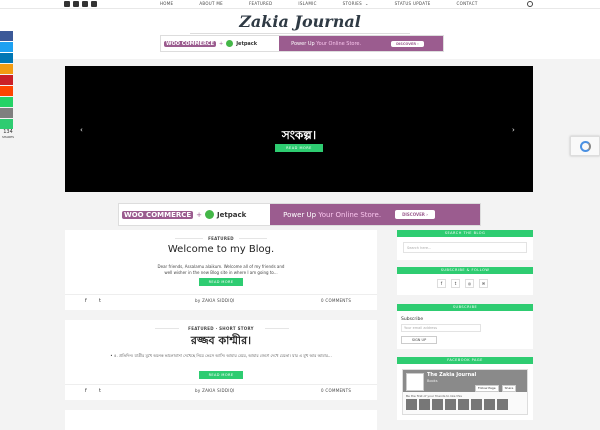  What do you see at coordinates (190, 43) in the screenshot?
I see `woocommerce-logo: WOO COMMERCE` at bounding box center [190, 43].